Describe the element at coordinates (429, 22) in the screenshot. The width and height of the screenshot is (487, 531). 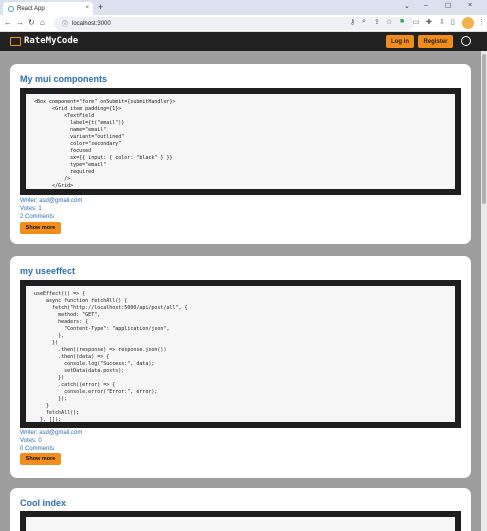
I see `extensions-puzzle-icon: ✚` at that location.